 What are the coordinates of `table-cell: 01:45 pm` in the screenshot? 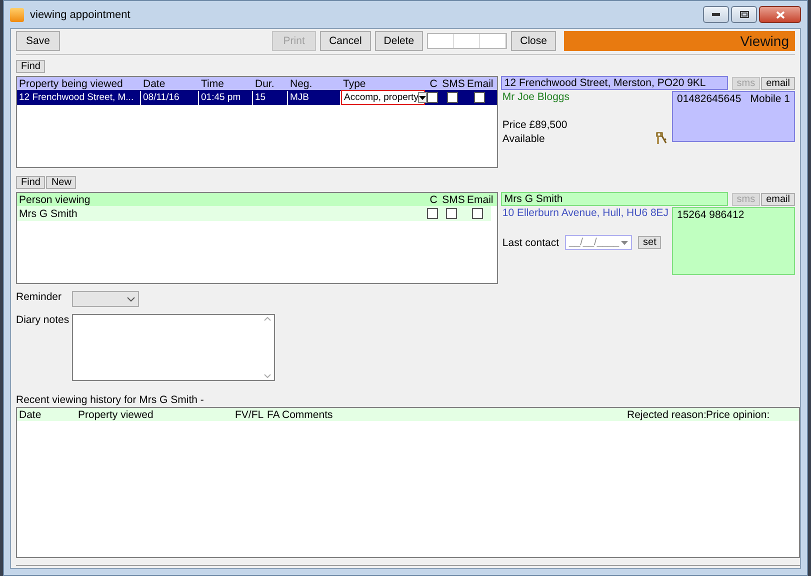 It's located at (226, 97).